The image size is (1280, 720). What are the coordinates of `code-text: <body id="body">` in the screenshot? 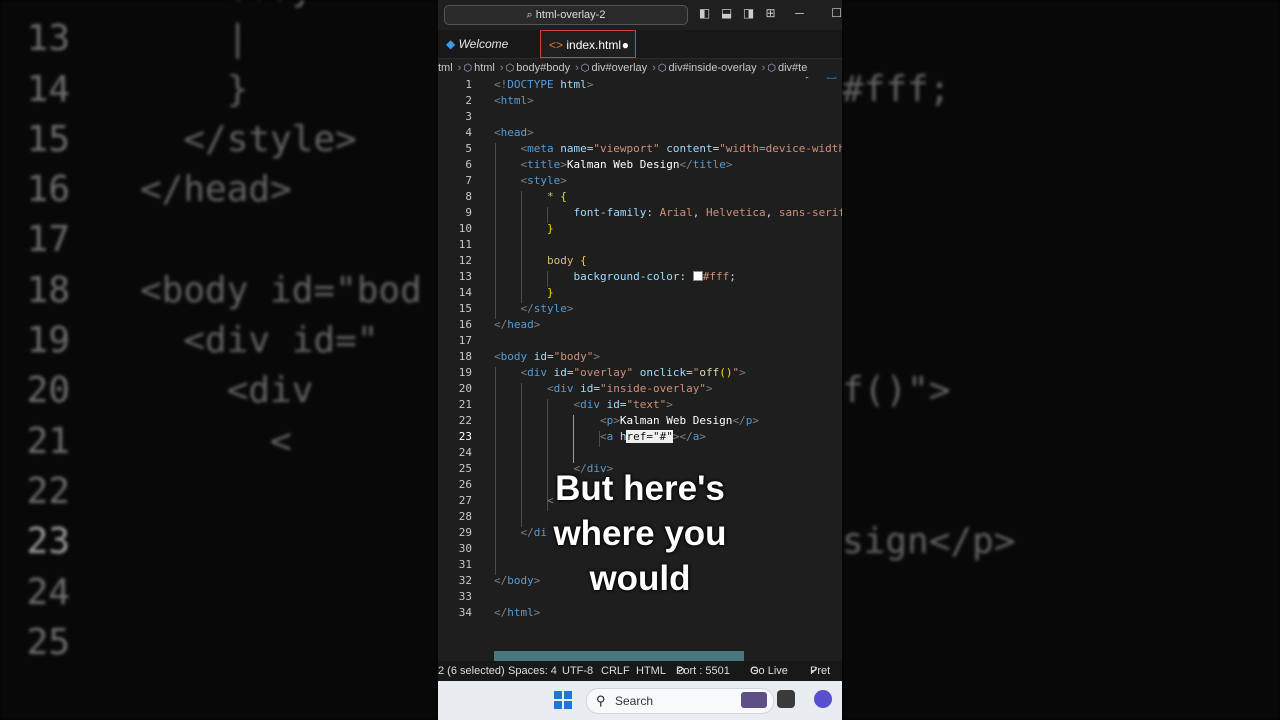 It's located at (547, 356).